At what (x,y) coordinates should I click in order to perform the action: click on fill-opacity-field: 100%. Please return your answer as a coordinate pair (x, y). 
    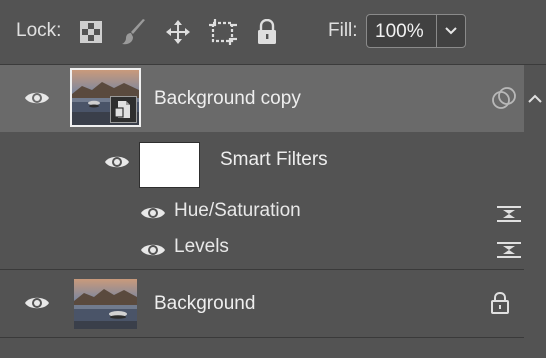
    Looking at the image, I should click on (416, 31).